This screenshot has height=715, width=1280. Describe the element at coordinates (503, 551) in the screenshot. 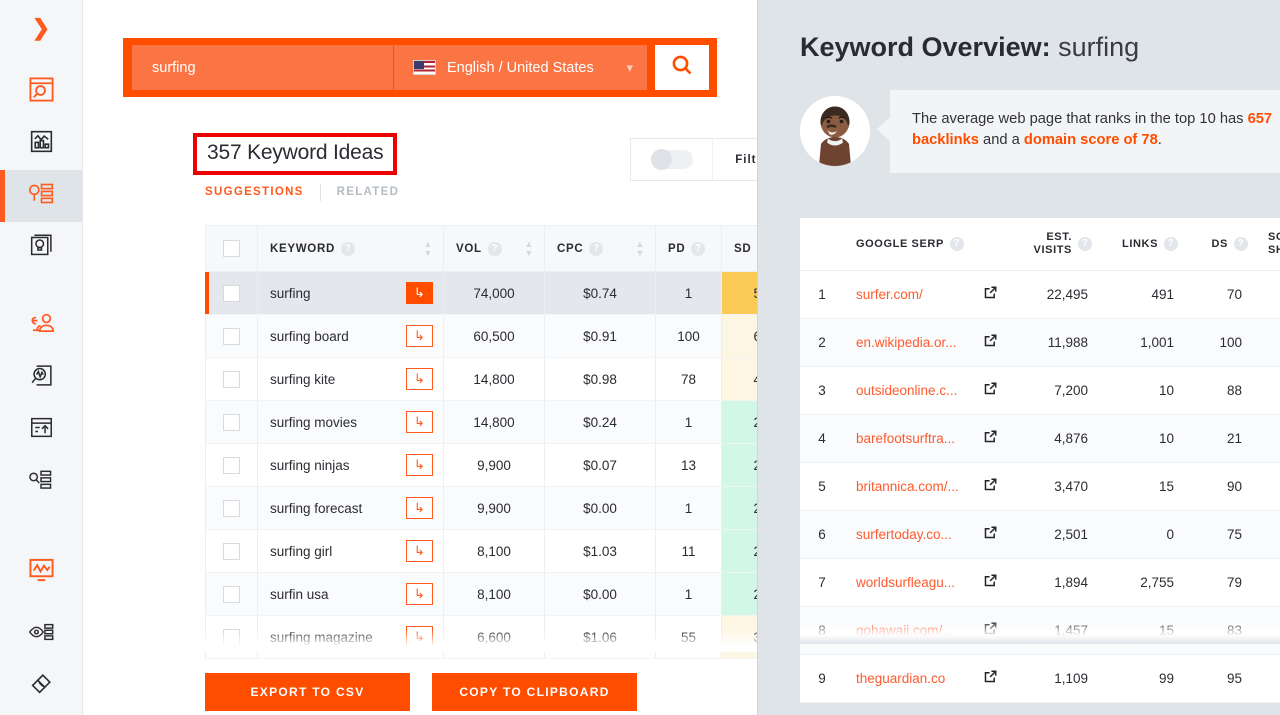

I see `table-row: surfing girl↳8,100$1.031124` at that location.